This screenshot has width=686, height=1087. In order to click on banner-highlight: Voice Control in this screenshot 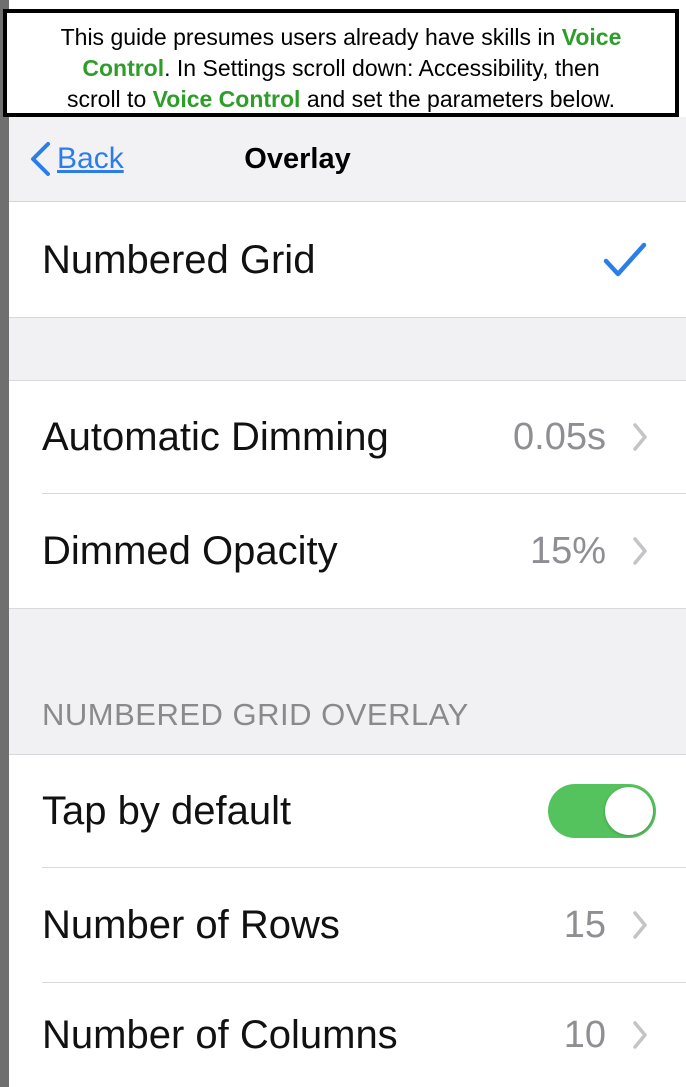, I will do `click(226, 99)`.